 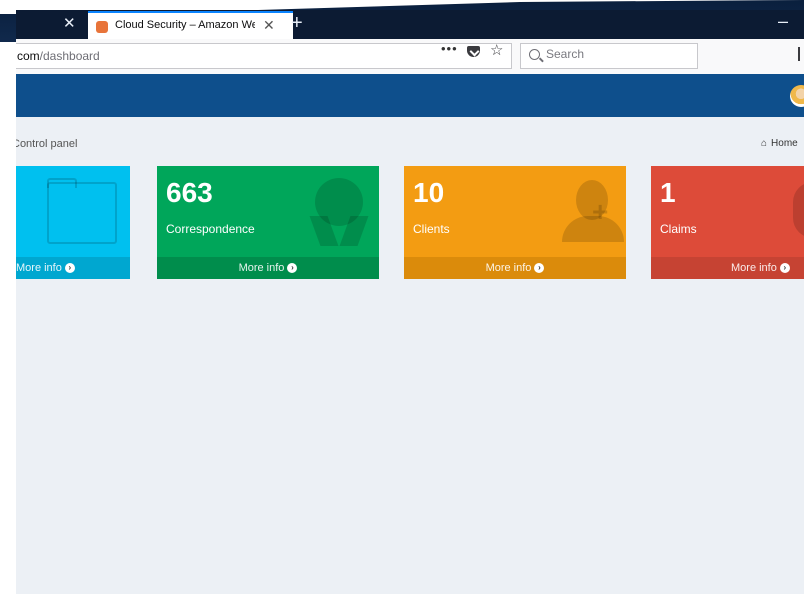 I want to click on stat-box-blue: More info ›, so click(x=73, y=222).